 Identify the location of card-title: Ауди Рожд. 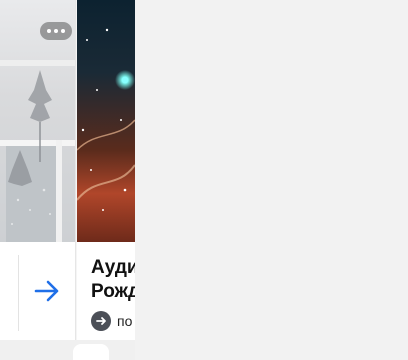
(113, 279).